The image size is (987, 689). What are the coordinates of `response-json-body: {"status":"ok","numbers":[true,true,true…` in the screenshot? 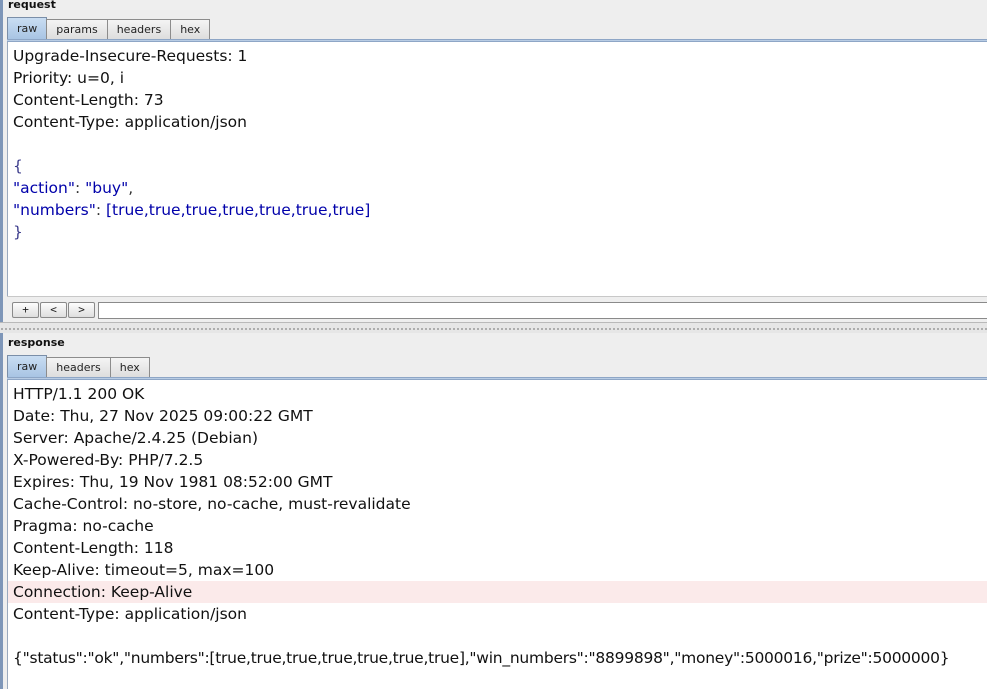 It's located at (481, 658).